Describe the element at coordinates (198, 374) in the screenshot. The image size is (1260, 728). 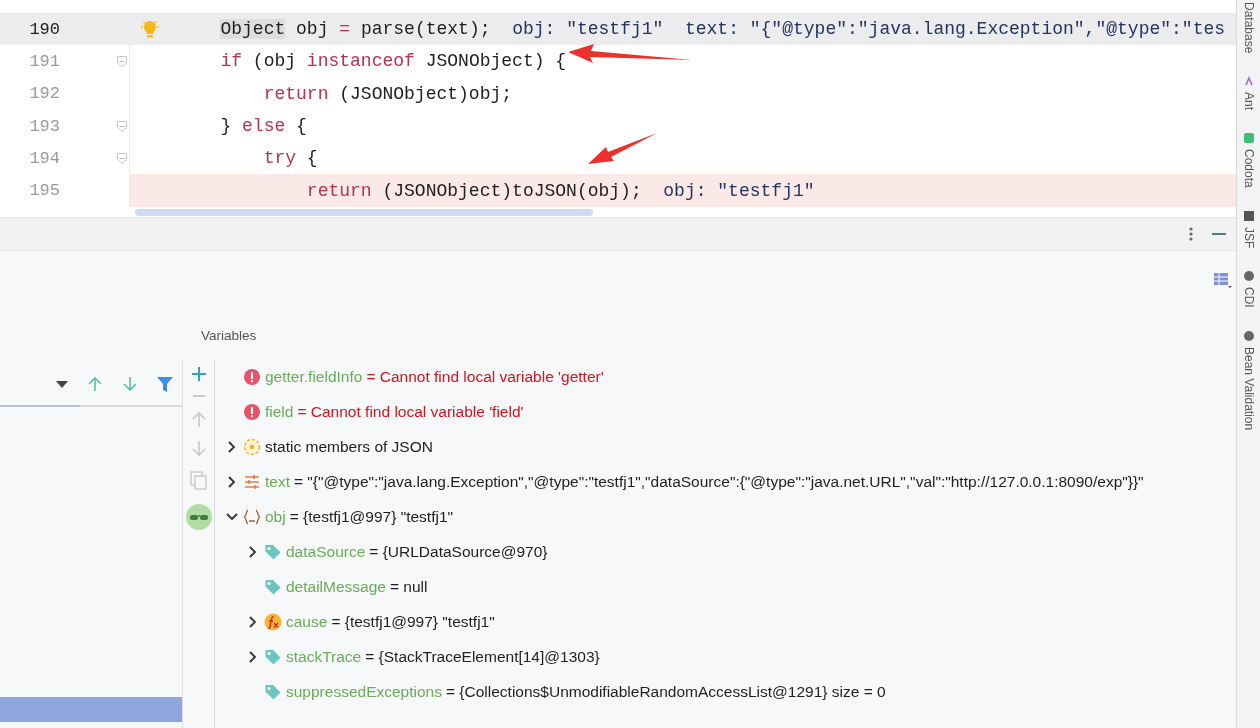
I see `add-icon` at that location.